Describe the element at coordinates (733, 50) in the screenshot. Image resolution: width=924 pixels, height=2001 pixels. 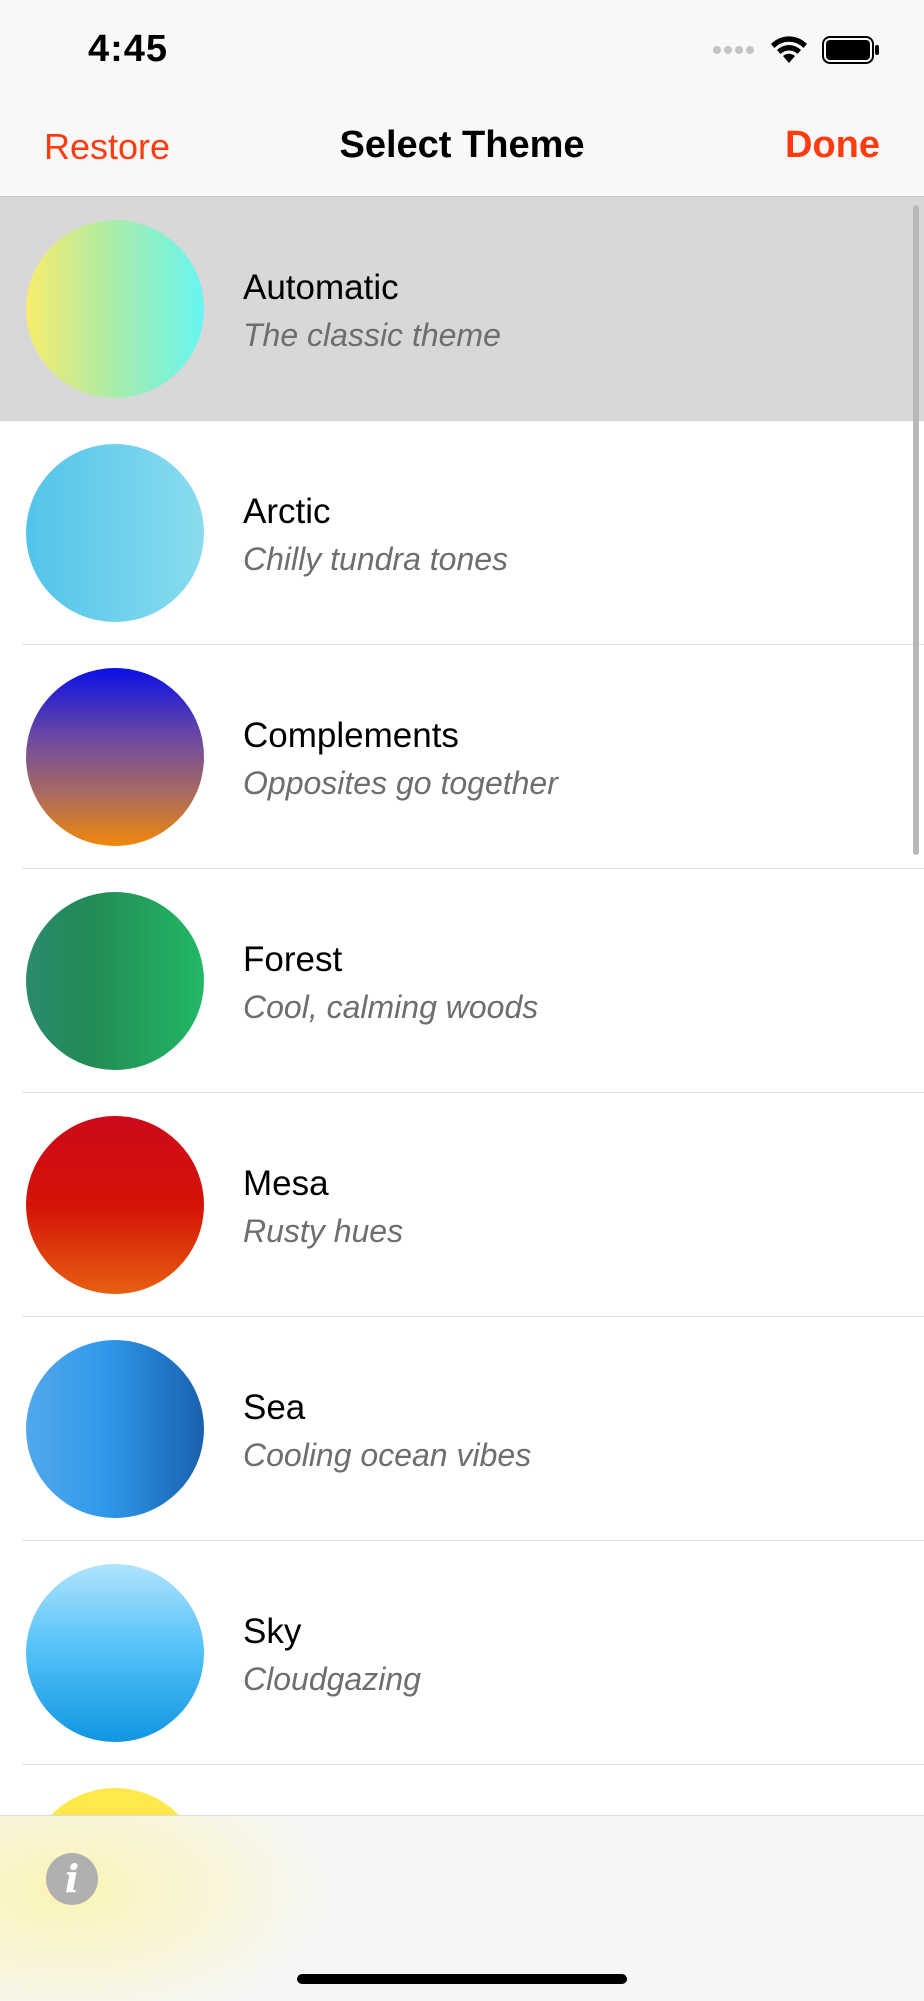
I see `cellular-signal-icon` at that location.